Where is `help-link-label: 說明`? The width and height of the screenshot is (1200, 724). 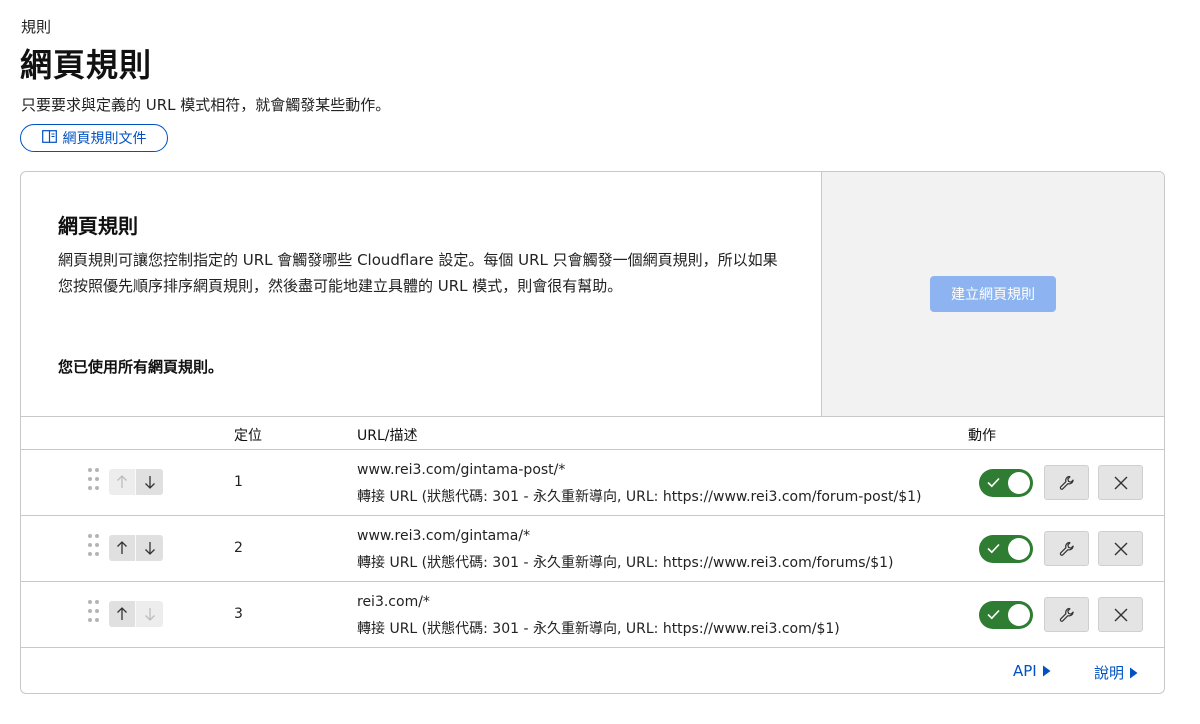 help-link-label: 說明 is located at coordinates (1109, 673).